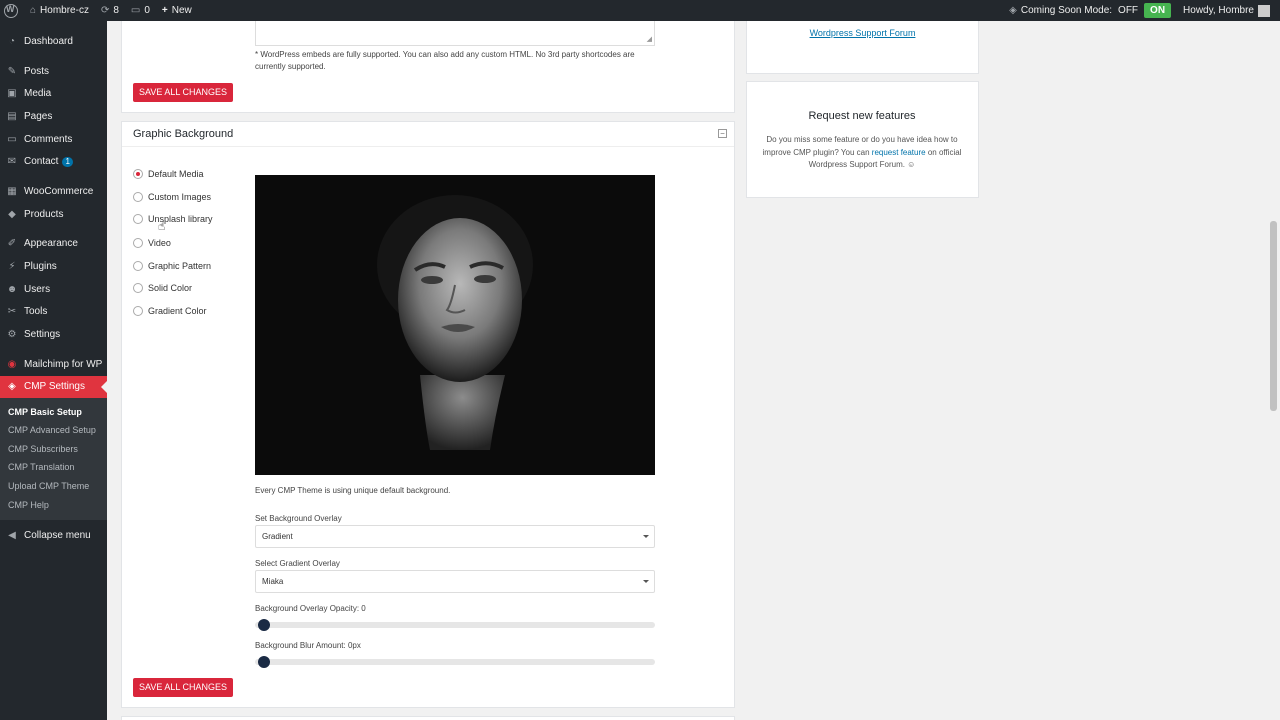 The image size is (1280, 720). Describe the element at coordinates (37, 71) in the screenshot. I see `sidebar-item-label: Posts` at that location.